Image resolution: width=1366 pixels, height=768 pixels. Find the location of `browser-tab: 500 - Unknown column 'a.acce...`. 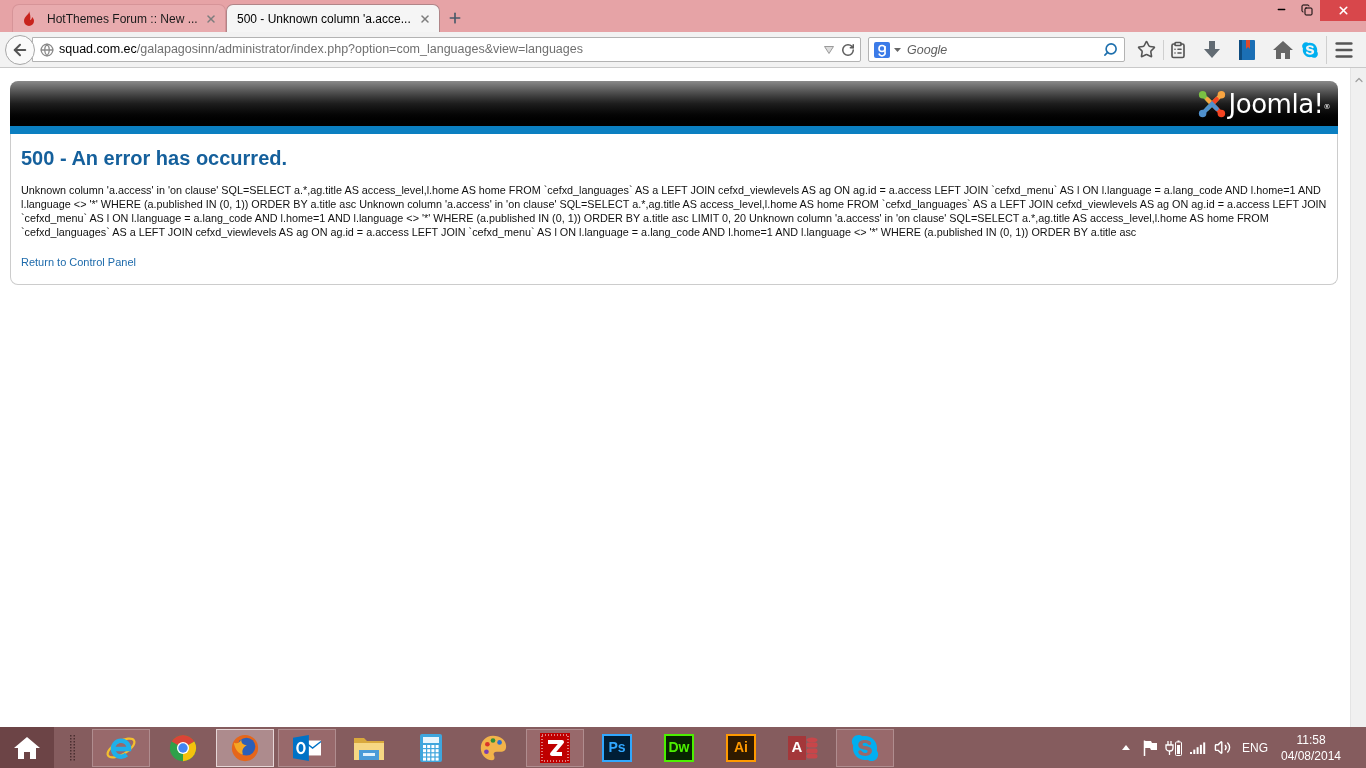

browser-tab: 500 - Unknown column 'a.acce... is located at coordinates (333, 18).